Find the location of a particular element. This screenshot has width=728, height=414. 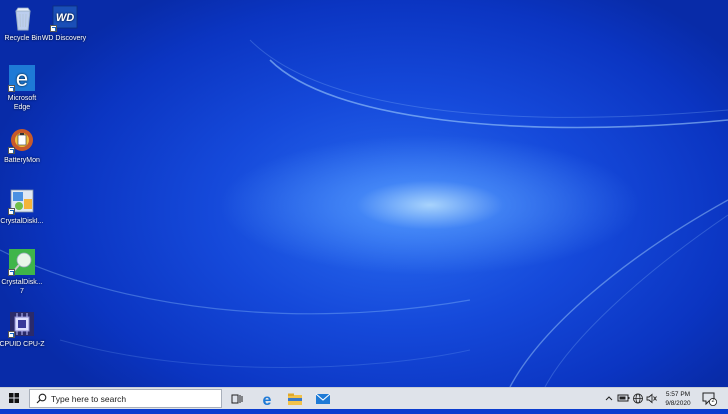

task-view-button is located at coordinates (237, 399).